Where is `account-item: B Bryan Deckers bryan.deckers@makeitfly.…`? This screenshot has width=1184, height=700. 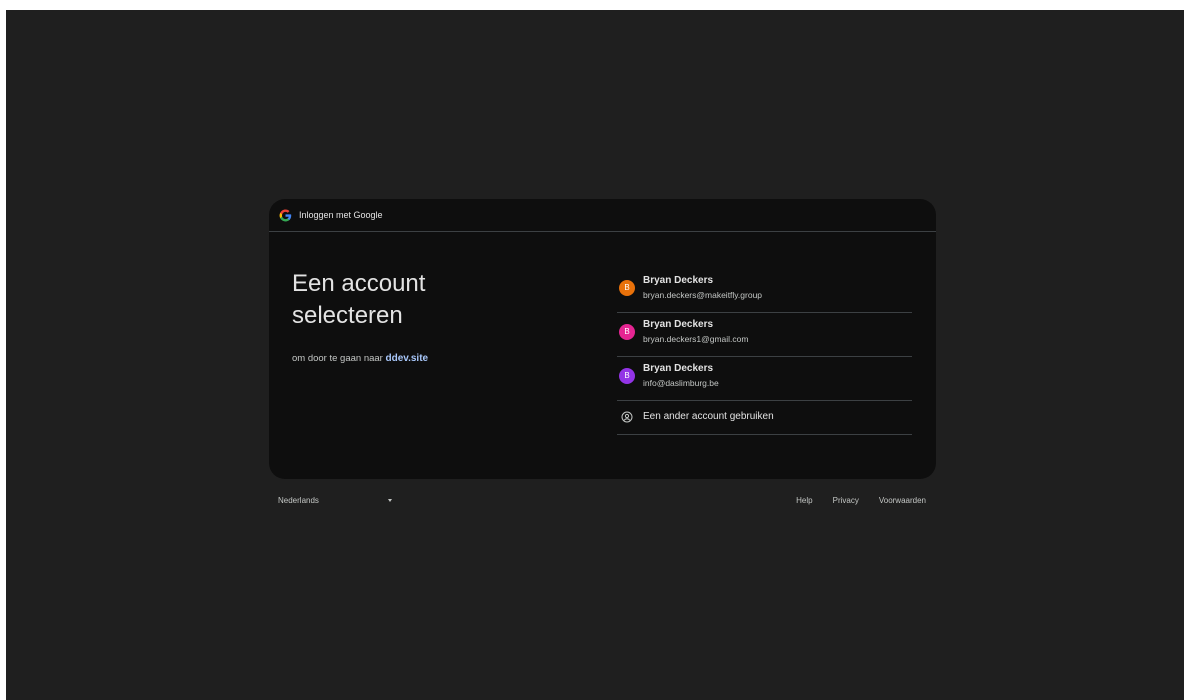 account-item: B Bryan Deckers bryan.deckers@makeitfly.… is located at coordinates (764, 291).